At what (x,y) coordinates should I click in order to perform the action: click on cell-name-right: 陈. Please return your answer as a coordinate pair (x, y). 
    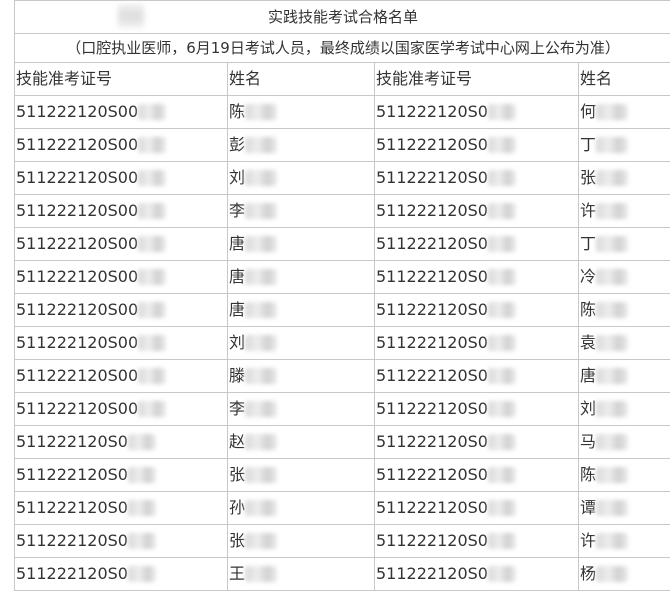
    Looking at the image, I should click on (623, 475).